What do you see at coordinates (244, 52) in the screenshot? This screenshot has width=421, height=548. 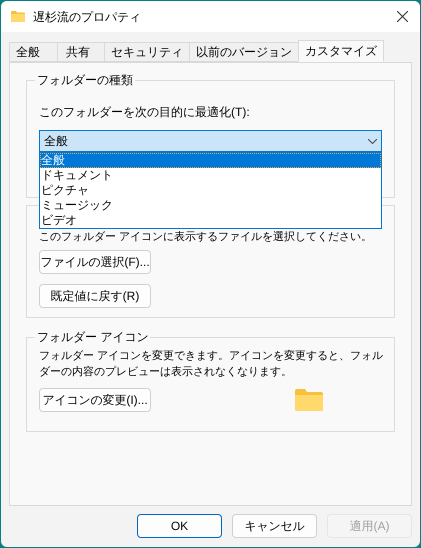 I see `tab: 以前のバージョン` at bounding box center [244, 52].